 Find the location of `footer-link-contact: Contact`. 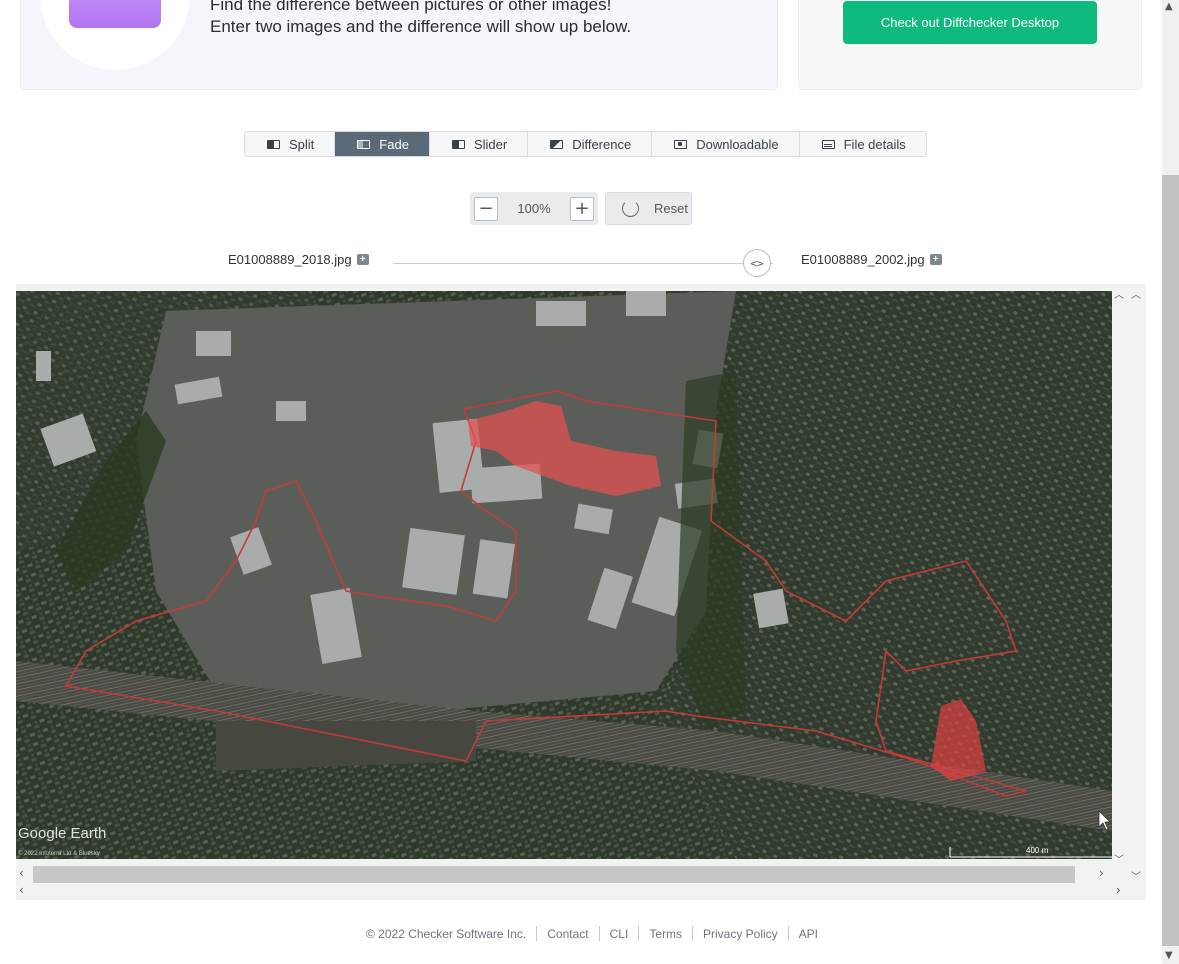

footer-link-contact: Contact is located at coordinates (567, 934).